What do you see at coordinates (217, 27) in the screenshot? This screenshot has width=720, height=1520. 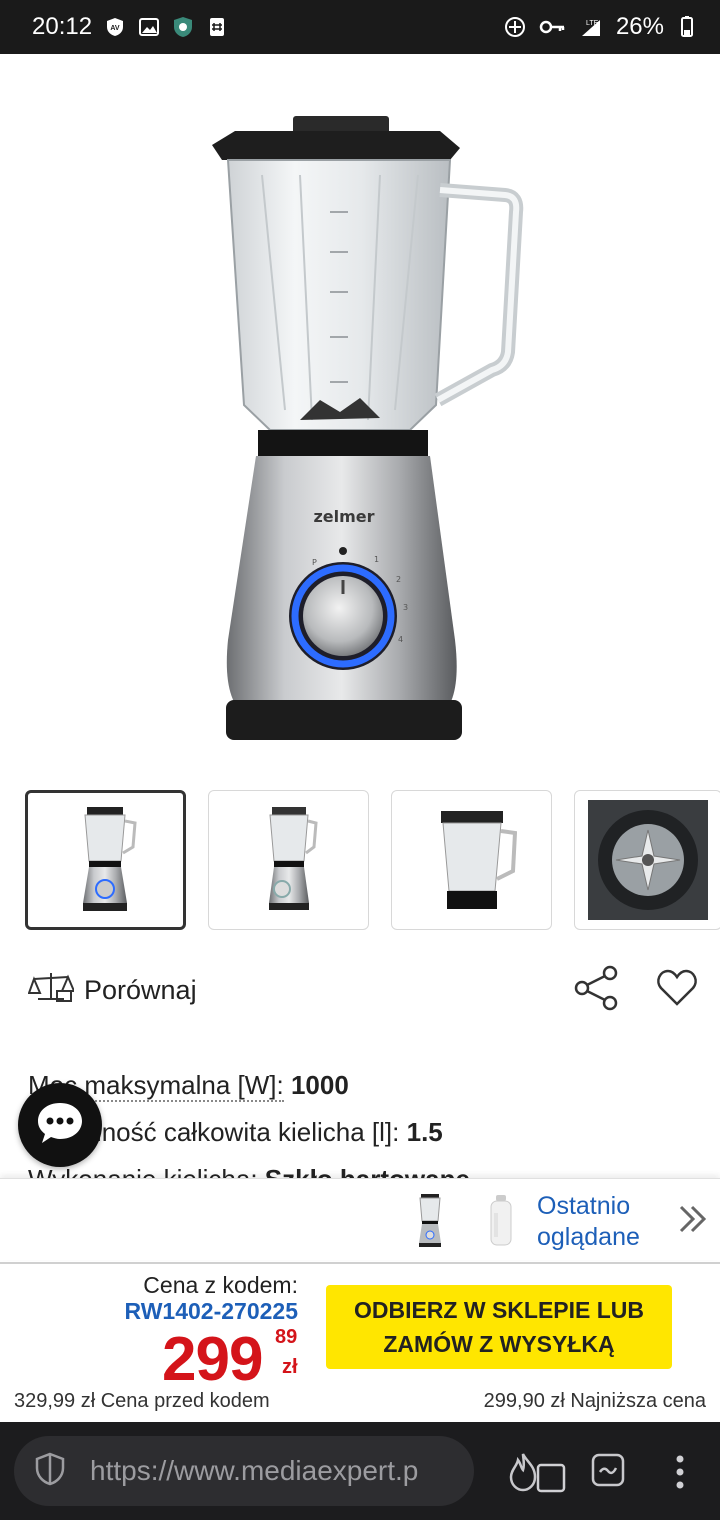 I see `hash-icon` at bounding box center [217, 27].